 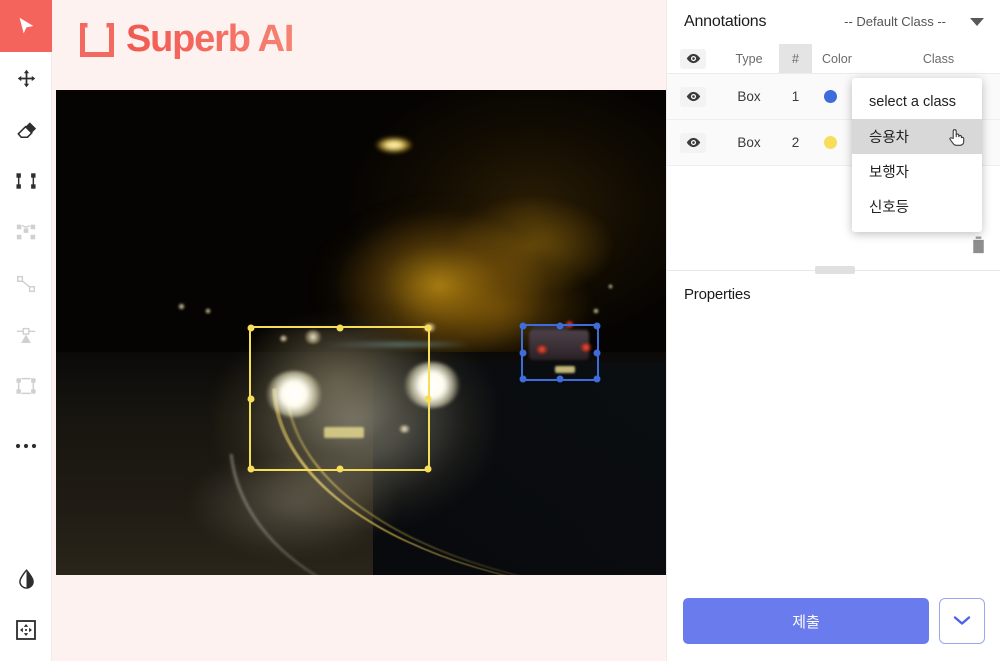 I want to click on left-toolbar, so click(x=26, y=330).